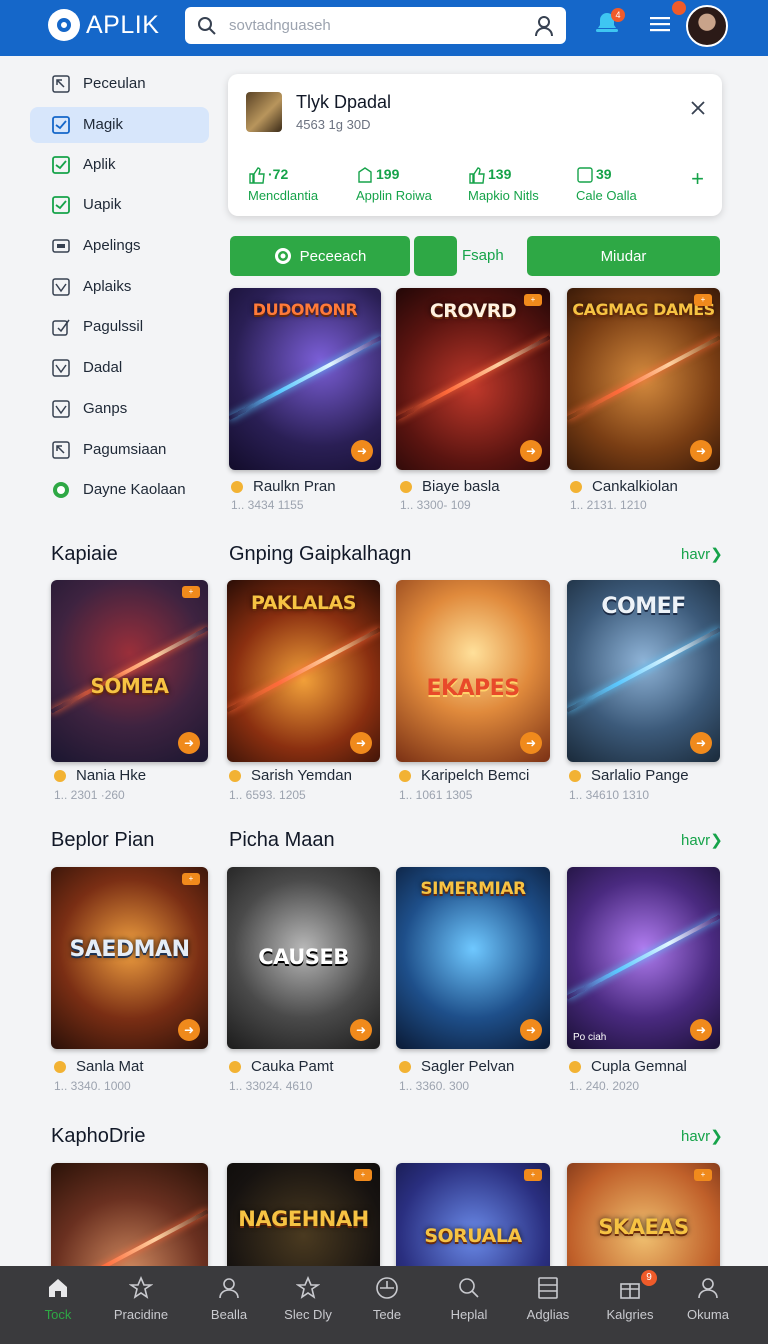 Image resolution: width=768 pixels, height=1344 pixels. What do you see at coordinates (630, 1305) in the screenshot?
I see `nav-item-kalgries: 9 Kalgries` at bounding box center [630, 1305].